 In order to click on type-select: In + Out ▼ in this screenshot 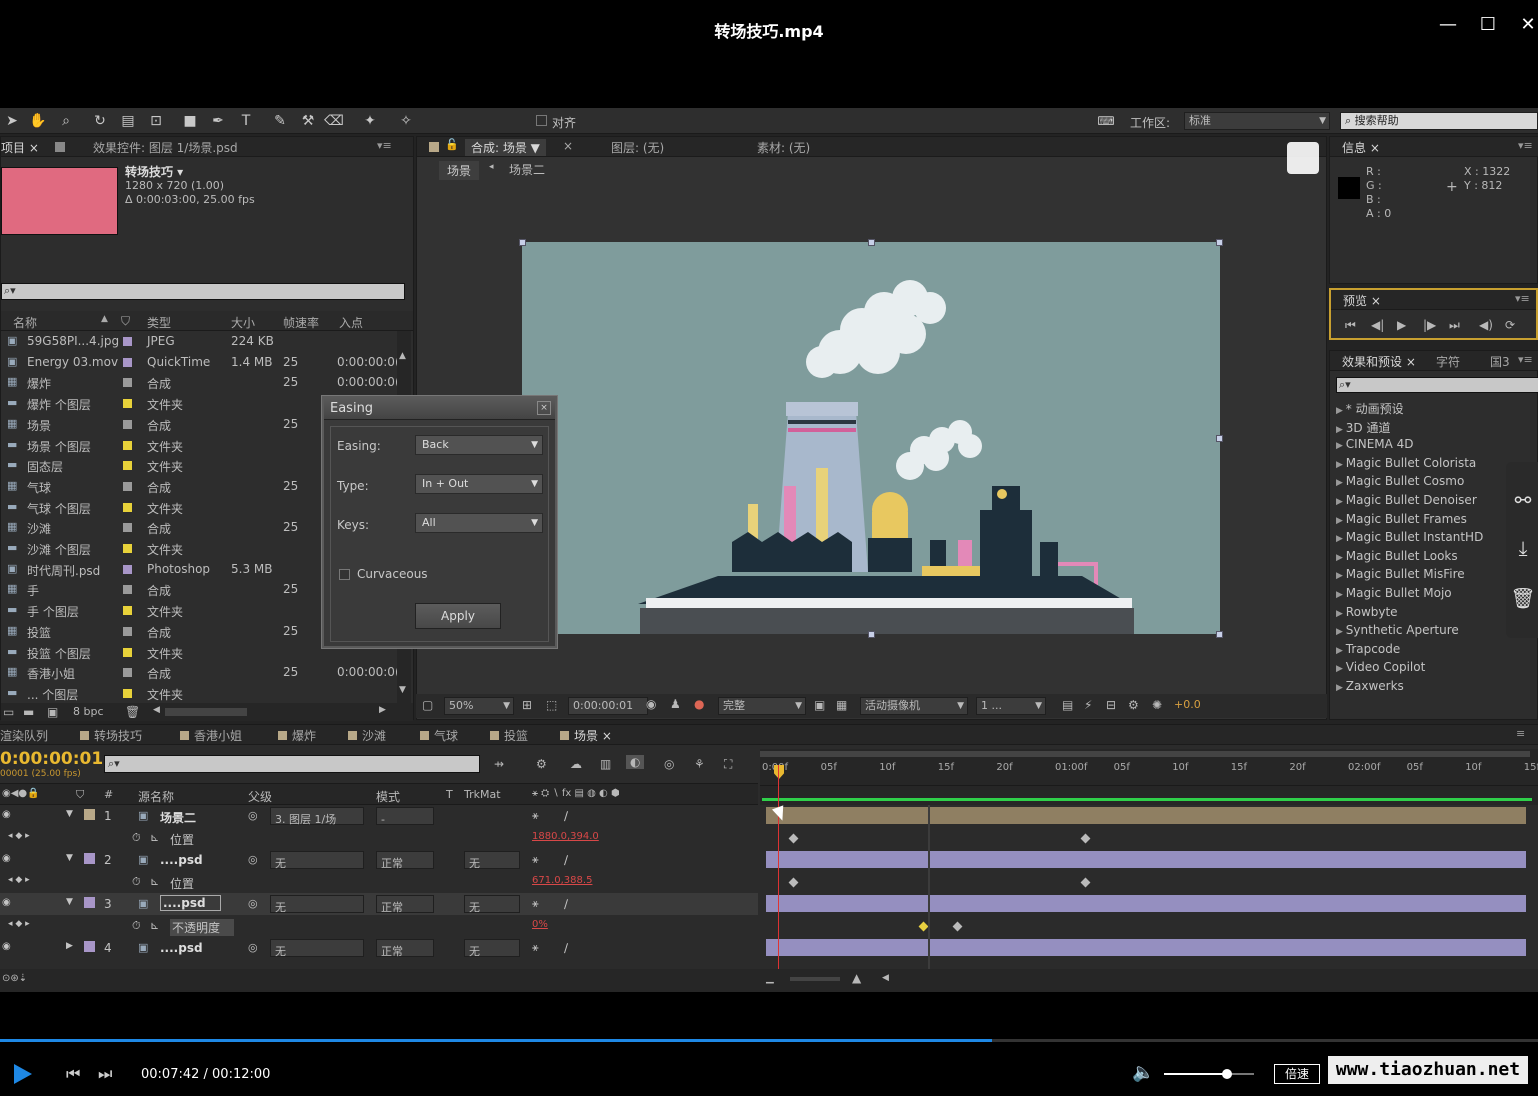, I will do `click(479, 484)`.